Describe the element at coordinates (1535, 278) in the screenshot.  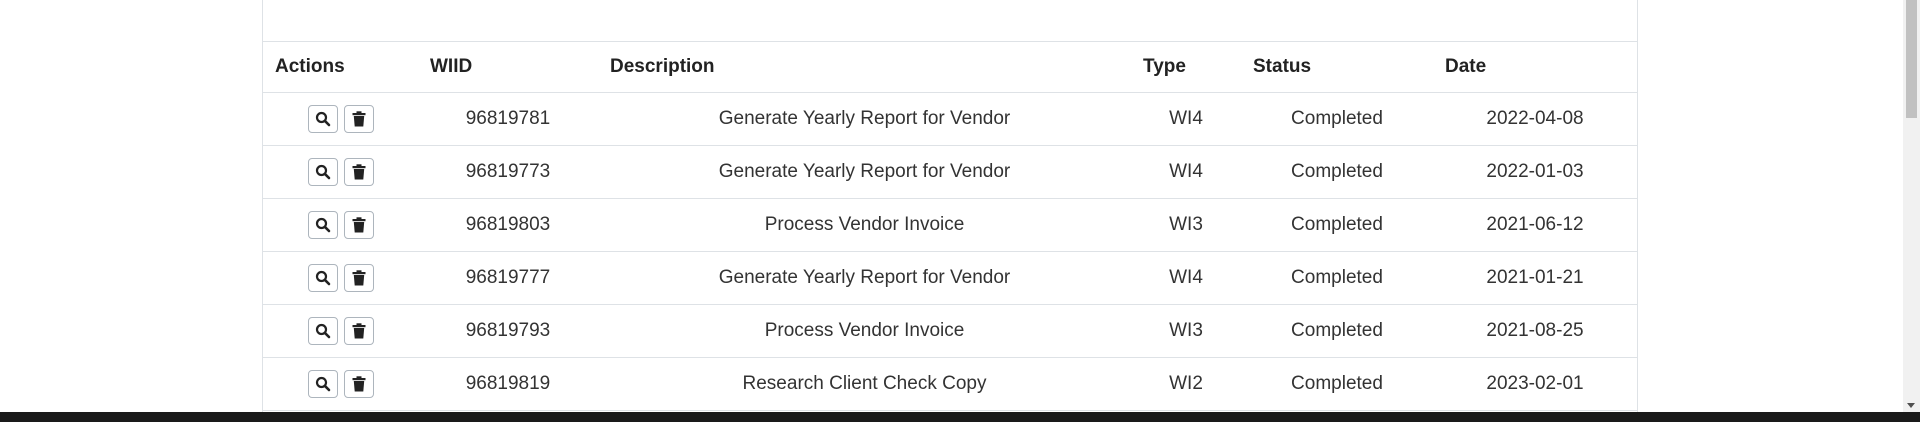
I see `date-cell: 2021-01-21` at that location.